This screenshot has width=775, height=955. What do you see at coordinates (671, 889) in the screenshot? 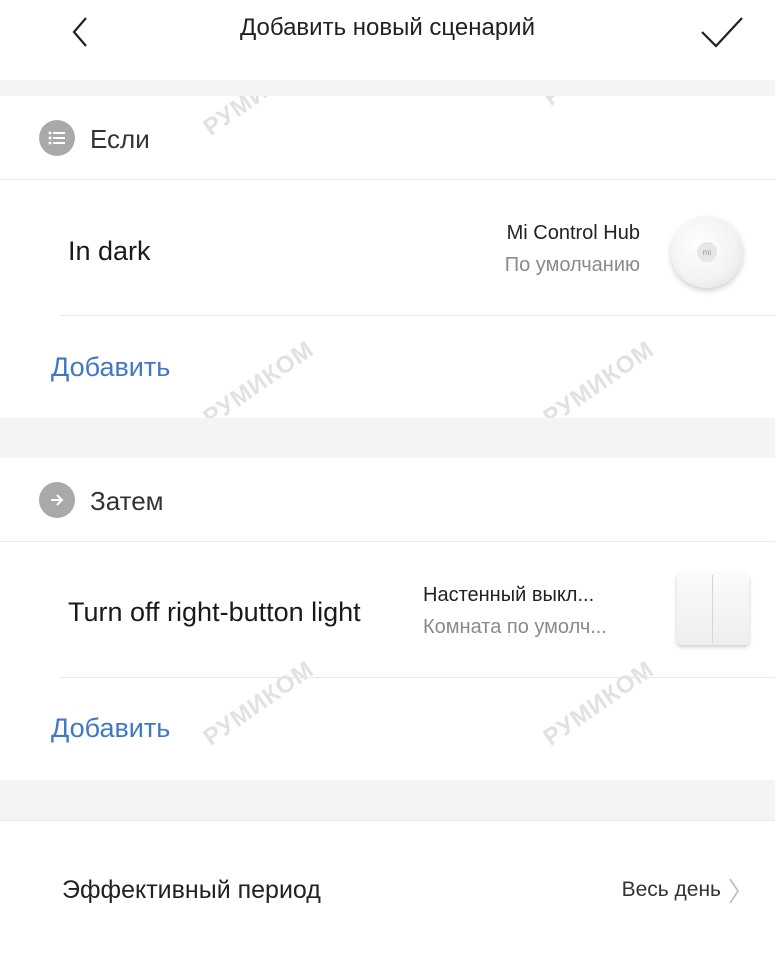
I see `effective-period-value: Весь день` at bounding box center [671, 889].